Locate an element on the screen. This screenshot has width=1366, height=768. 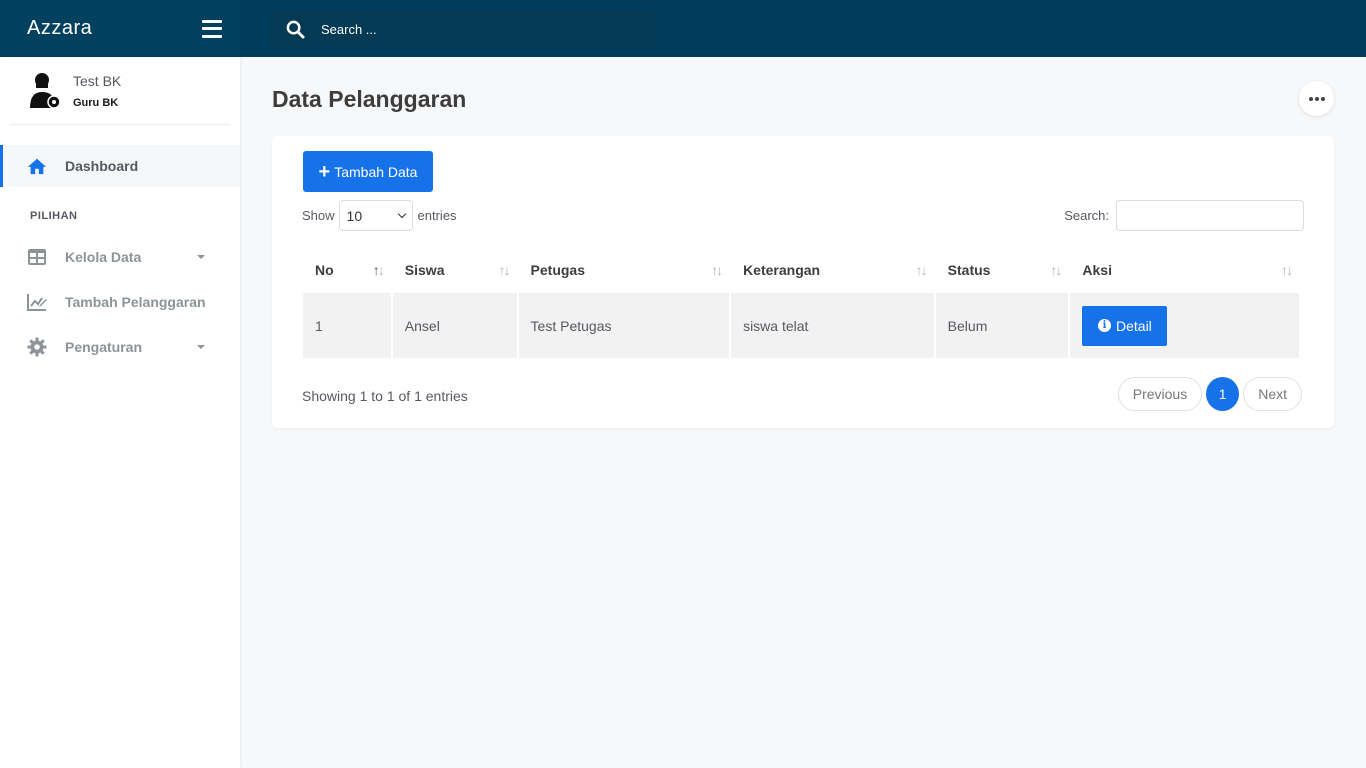
previous-button: Previous is located at coordinates (1160, 394).